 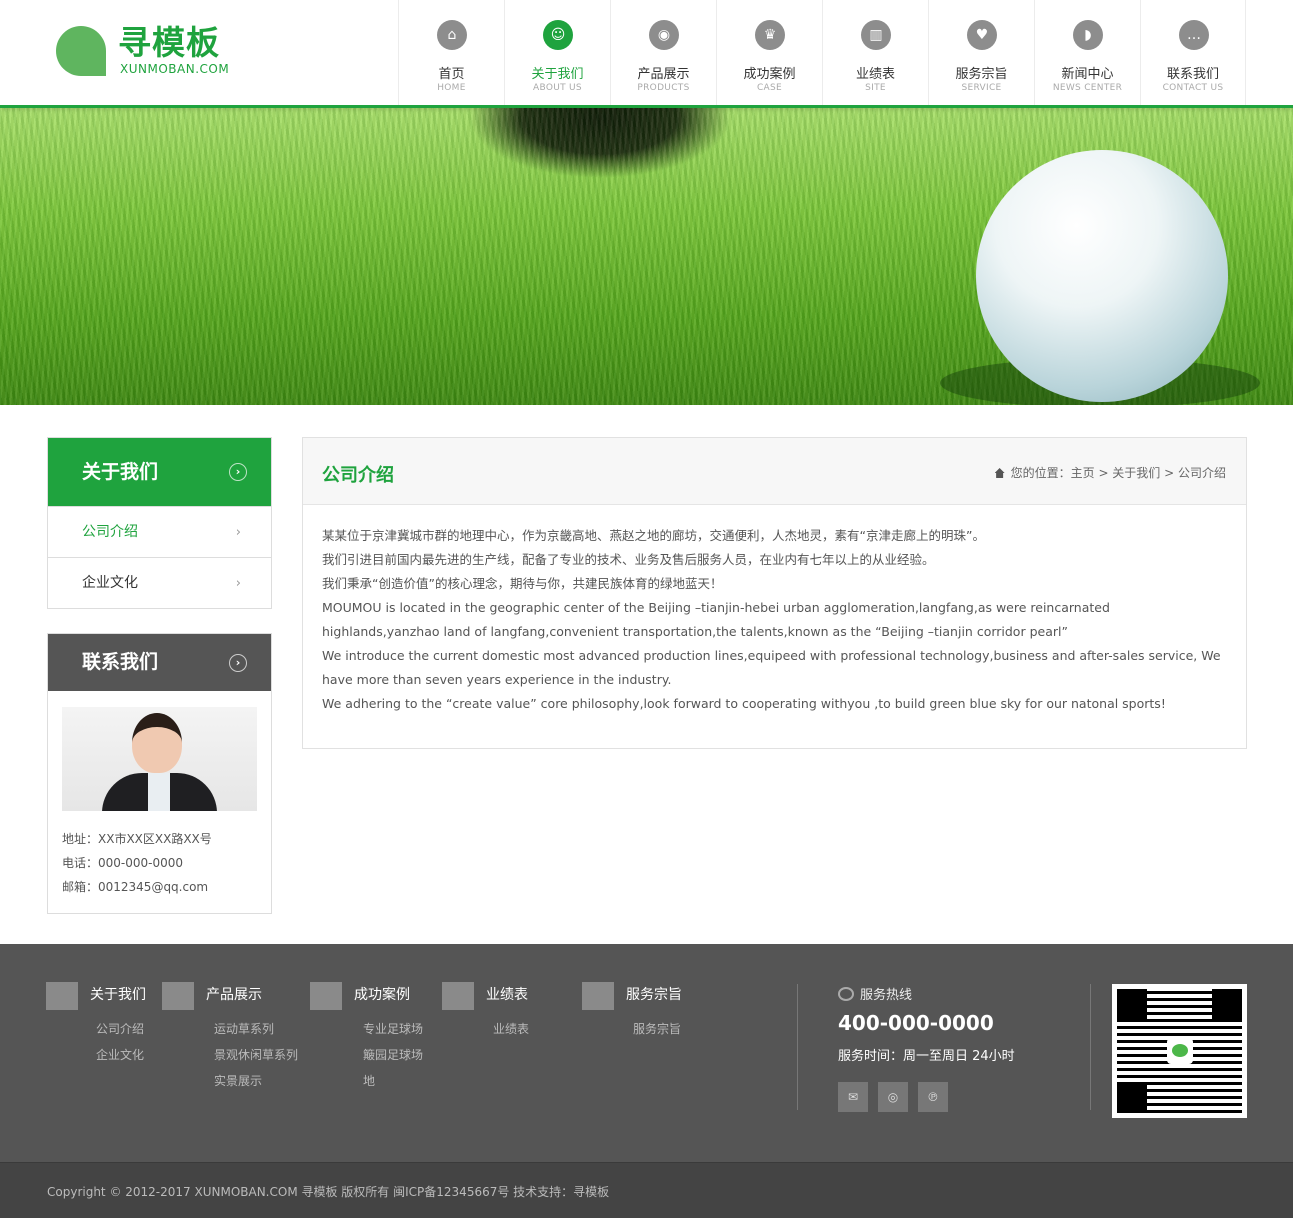 I want to click on service-hours: 服务时间：周一至周日 24小时, so click(x=926, y=1056).